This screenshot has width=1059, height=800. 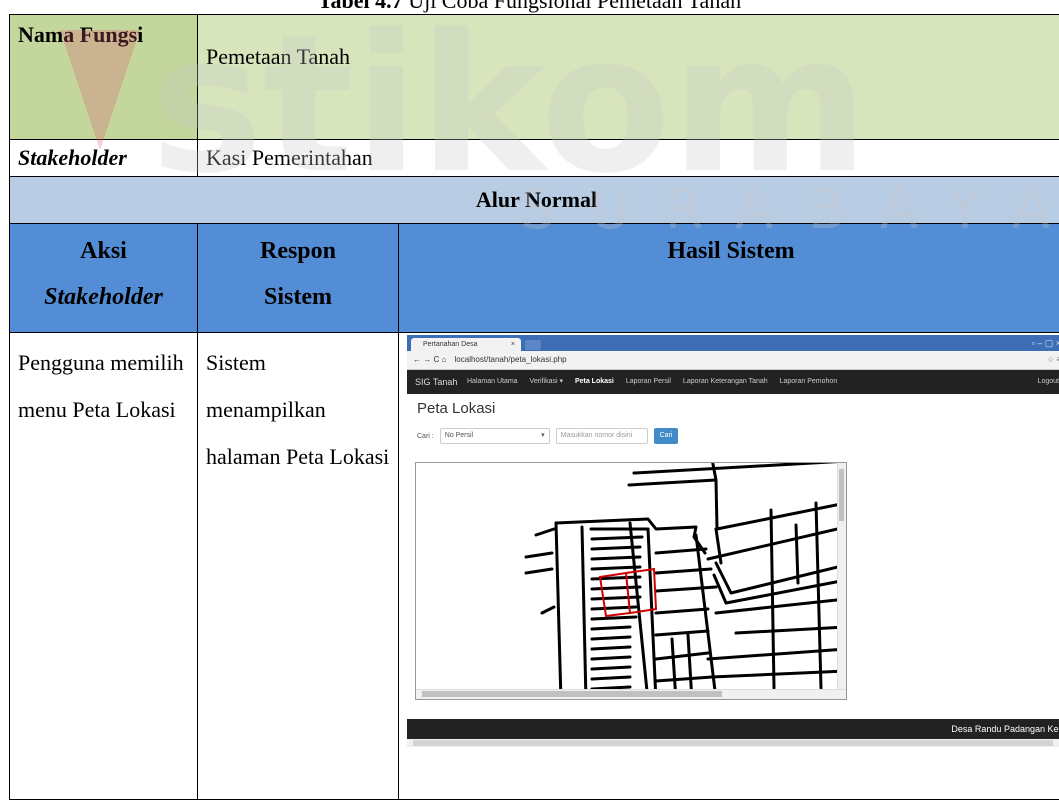 What do you see at coordinates (666, 436) in the screenshot?
I see `search-button: Cari` at bounding box center [666, 436].